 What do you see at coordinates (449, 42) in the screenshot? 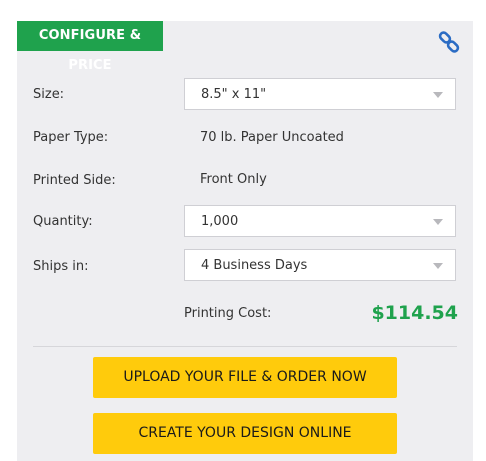
I see `link-icon` at bounding box center [449, 42].